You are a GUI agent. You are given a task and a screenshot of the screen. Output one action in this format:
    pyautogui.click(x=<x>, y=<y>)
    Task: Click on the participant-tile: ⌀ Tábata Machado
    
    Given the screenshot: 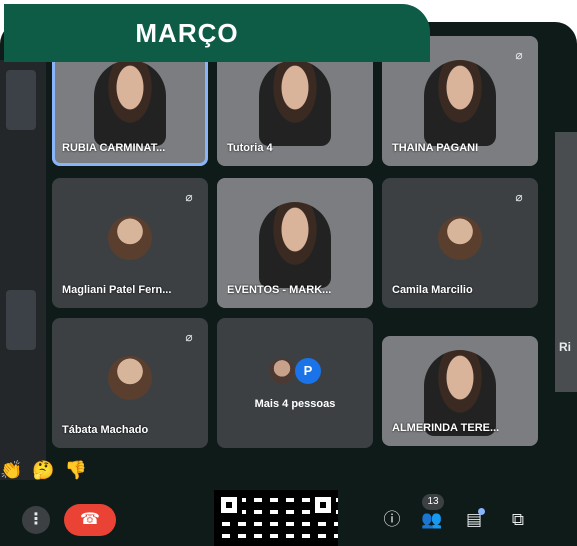 What is the action you would take?
    pyautogui.click(x=130, y=383)
    